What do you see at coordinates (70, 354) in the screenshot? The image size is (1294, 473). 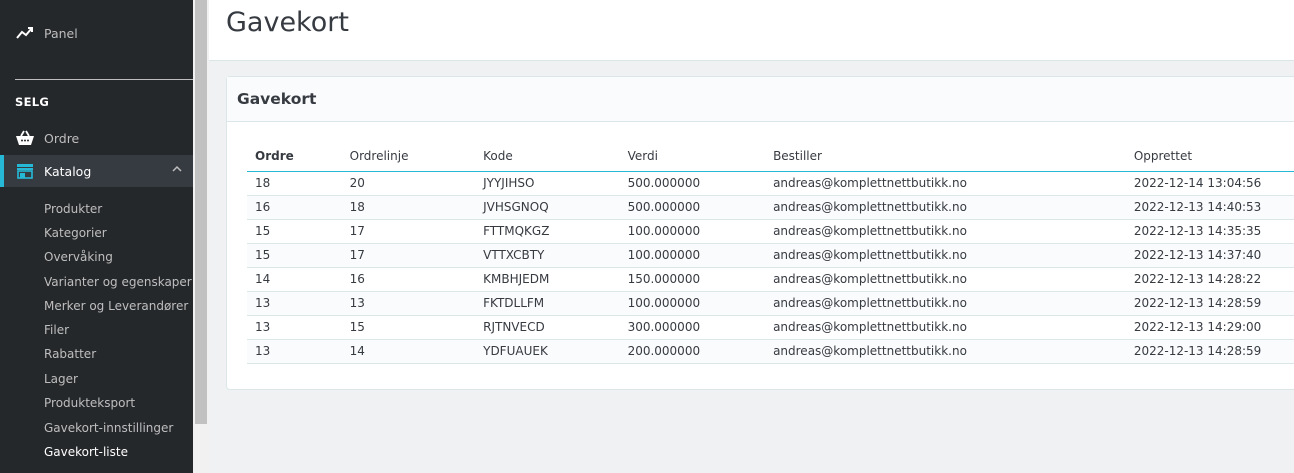 I see `submenu-item-rabatter: Rabatter` at bounding box center [70, 354].